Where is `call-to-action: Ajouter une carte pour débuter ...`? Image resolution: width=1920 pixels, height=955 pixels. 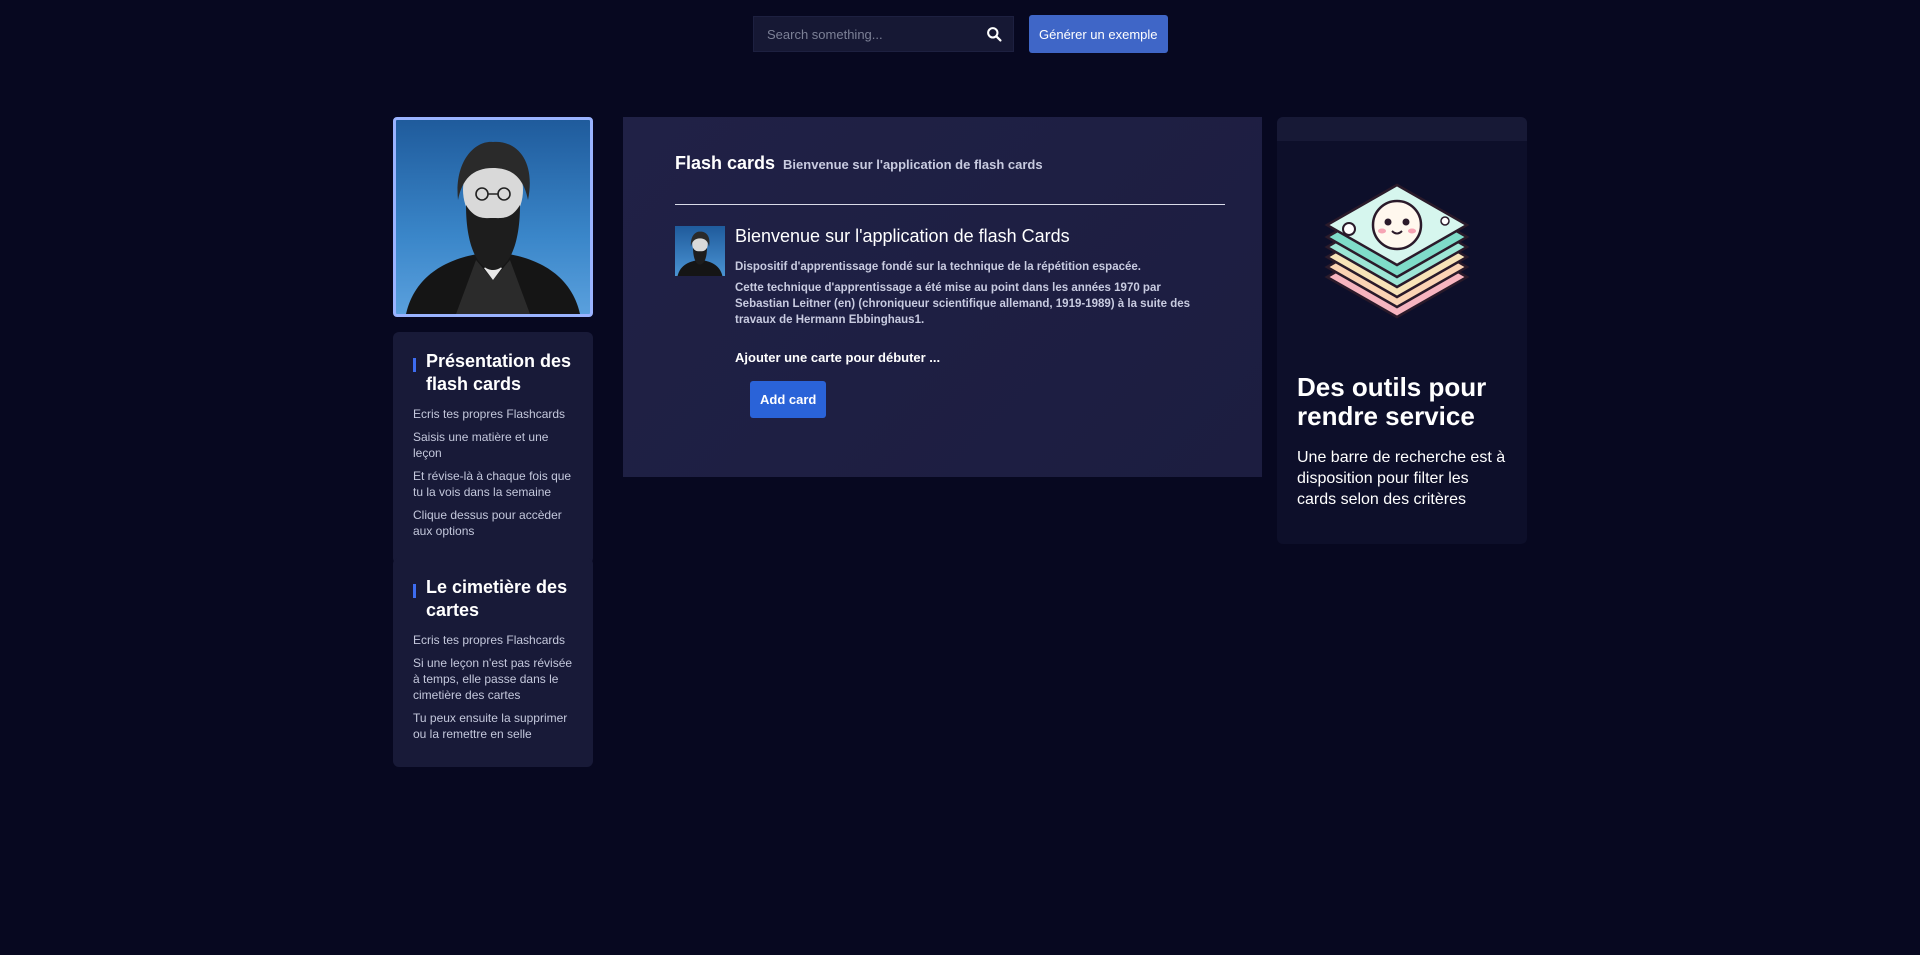 call-to-action: Ajouter une carte pour débuter ... is located at coordinates (838, 357).